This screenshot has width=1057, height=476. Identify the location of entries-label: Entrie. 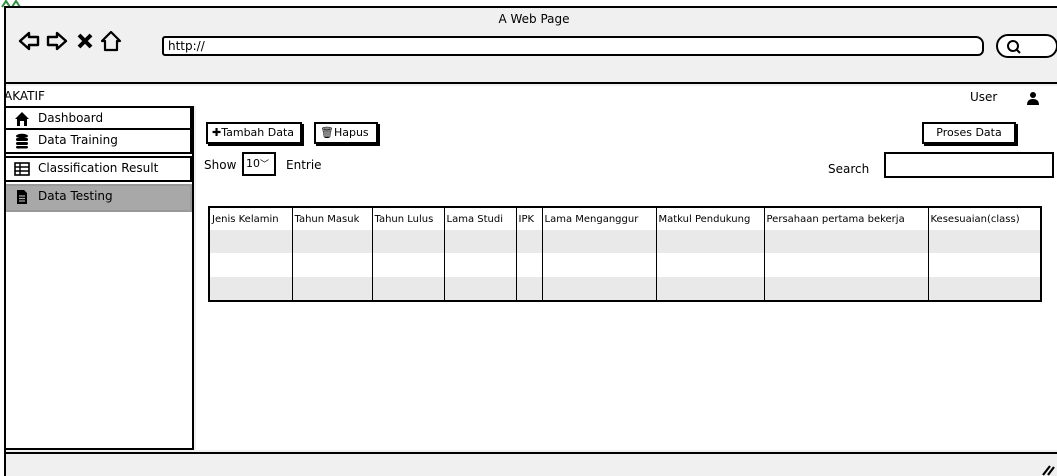
(304, 165).